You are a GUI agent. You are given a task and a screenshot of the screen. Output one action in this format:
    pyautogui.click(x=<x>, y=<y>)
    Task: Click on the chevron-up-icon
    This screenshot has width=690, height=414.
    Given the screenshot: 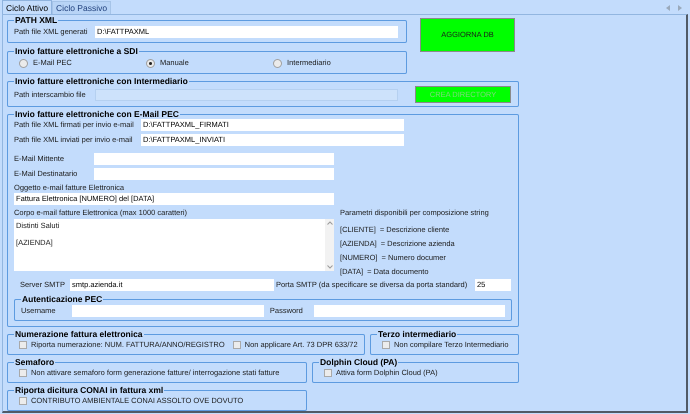 What is the action you would take?
    pyautogui.click(x=329, y=223)
    